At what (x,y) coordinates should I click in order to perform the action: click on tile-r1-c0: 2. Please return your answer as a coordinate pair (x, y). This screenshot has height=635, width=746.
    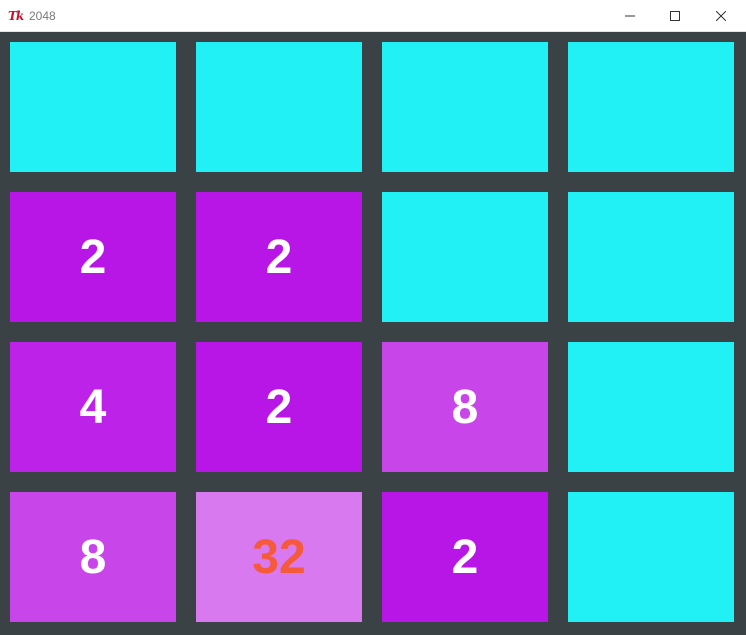
    Looking at the image, I should click on (93, 257).